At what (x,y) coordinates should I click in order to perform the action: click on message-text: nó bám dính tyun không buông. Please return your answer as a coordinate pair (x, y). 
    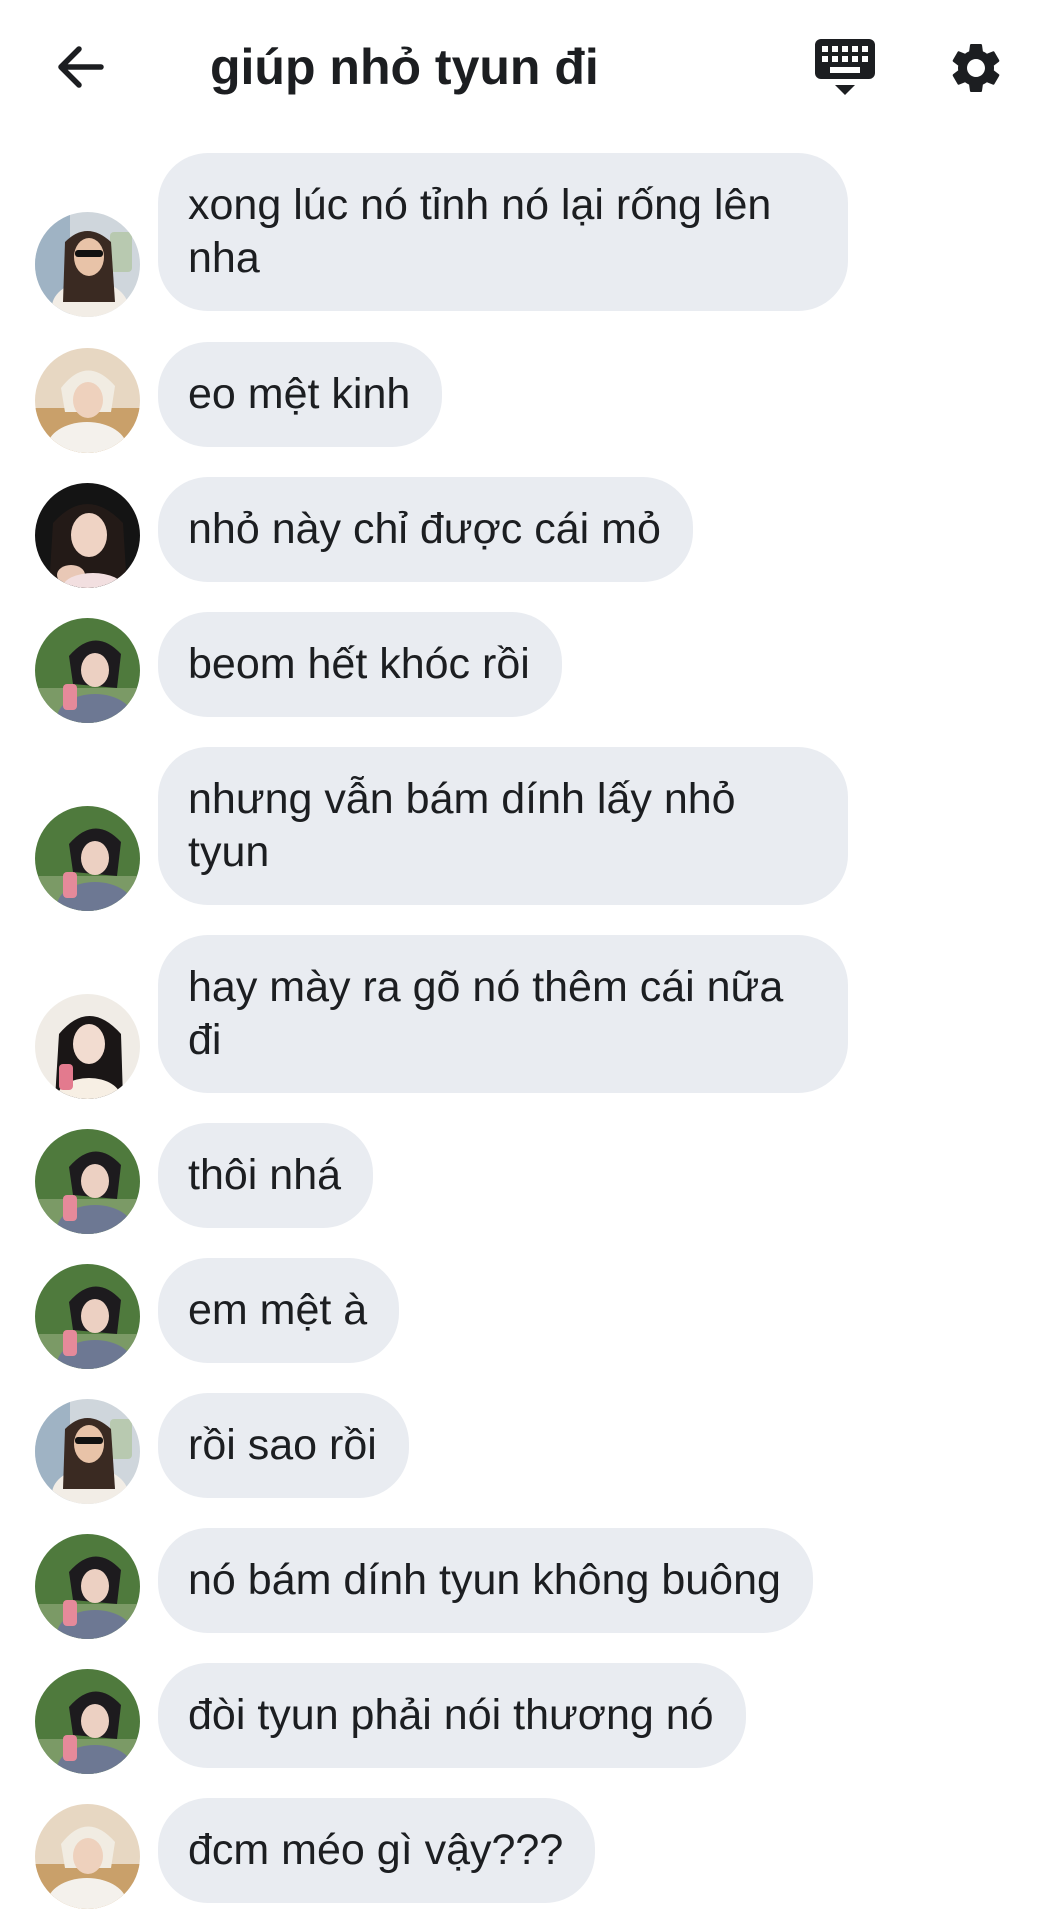
    Looking at the image, I should click on (484, 1580).